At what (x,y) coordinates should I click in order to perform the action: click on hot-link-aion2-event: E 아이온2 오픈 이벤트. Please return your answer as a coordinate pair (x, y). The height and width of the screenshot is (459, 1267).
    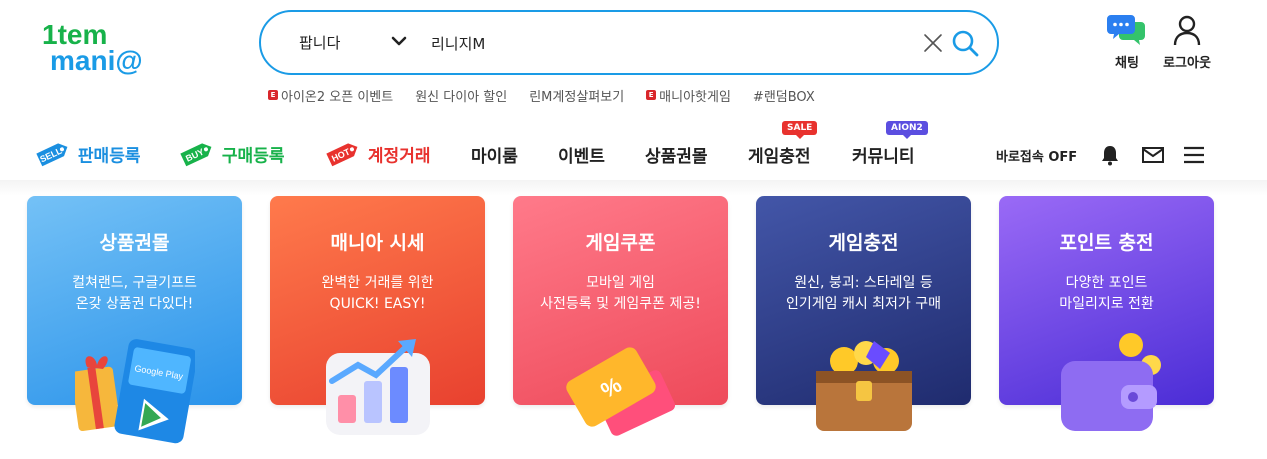
    Looking at the image, I should click on (330, 95).